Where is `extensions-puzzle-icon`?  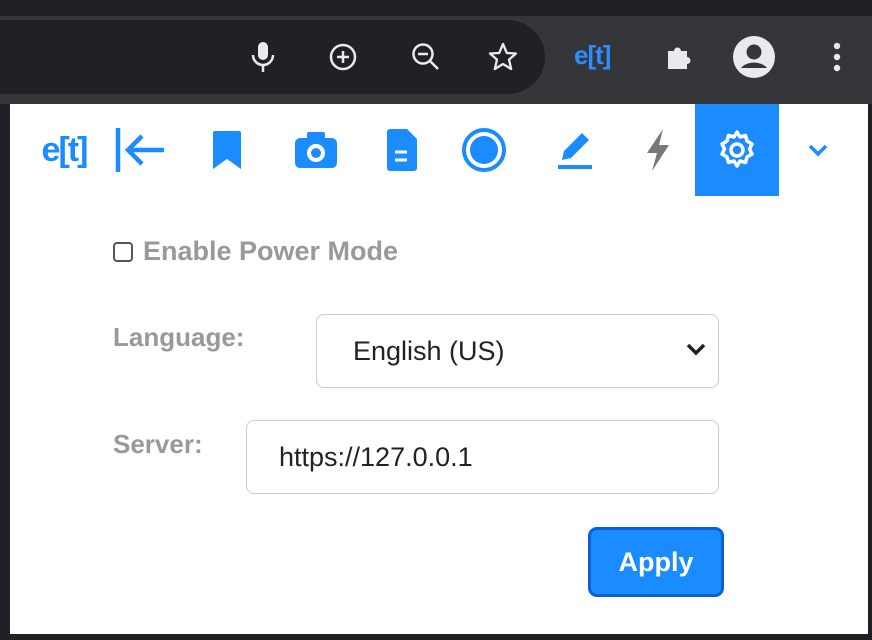
extensions-puzzle-icon is located at coordinates (679, 57).